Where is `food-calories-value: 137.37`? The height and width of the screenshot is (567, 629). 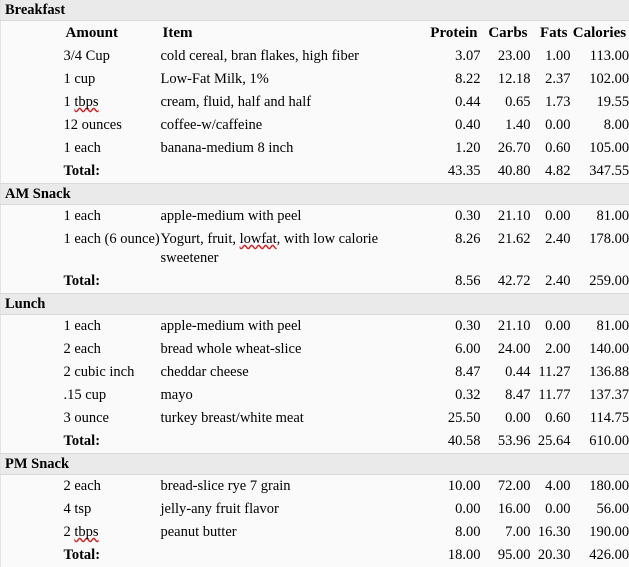 food-calories-value: 137.37 is located at coordinates (600, 395).